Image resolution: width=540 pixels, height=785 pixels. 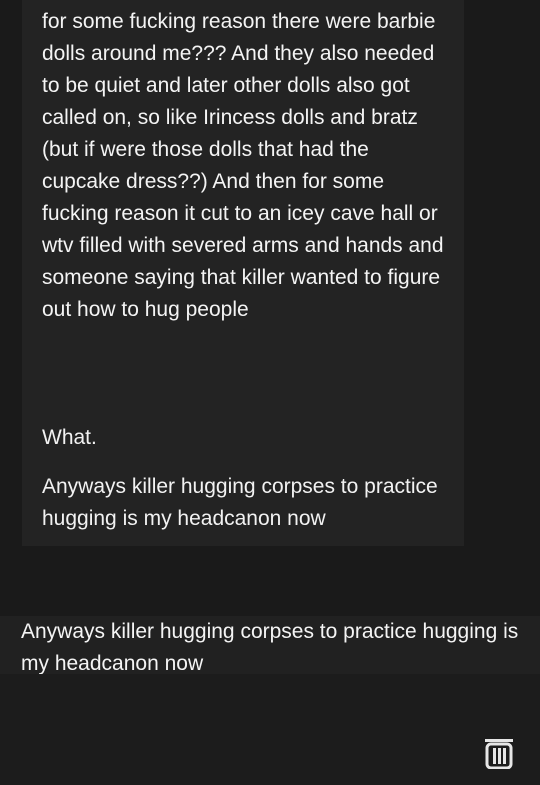 I want to click on delete-button, so click(x=499, y=753).